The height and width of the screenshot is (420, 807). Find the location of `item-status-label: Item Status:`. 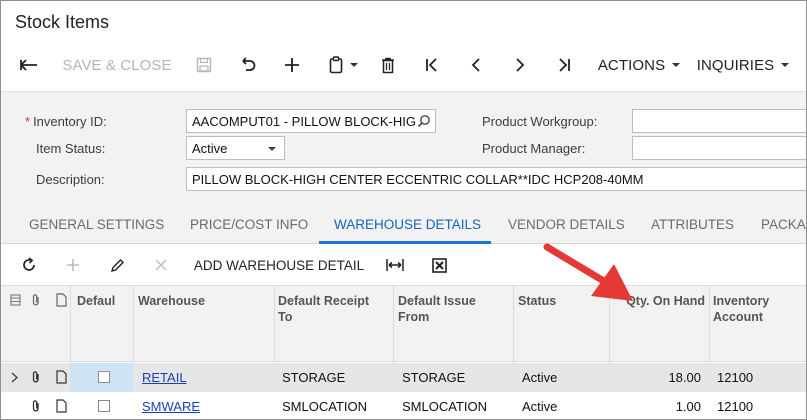

item-status-label: Item Status: is located at coordinates (71, 148).